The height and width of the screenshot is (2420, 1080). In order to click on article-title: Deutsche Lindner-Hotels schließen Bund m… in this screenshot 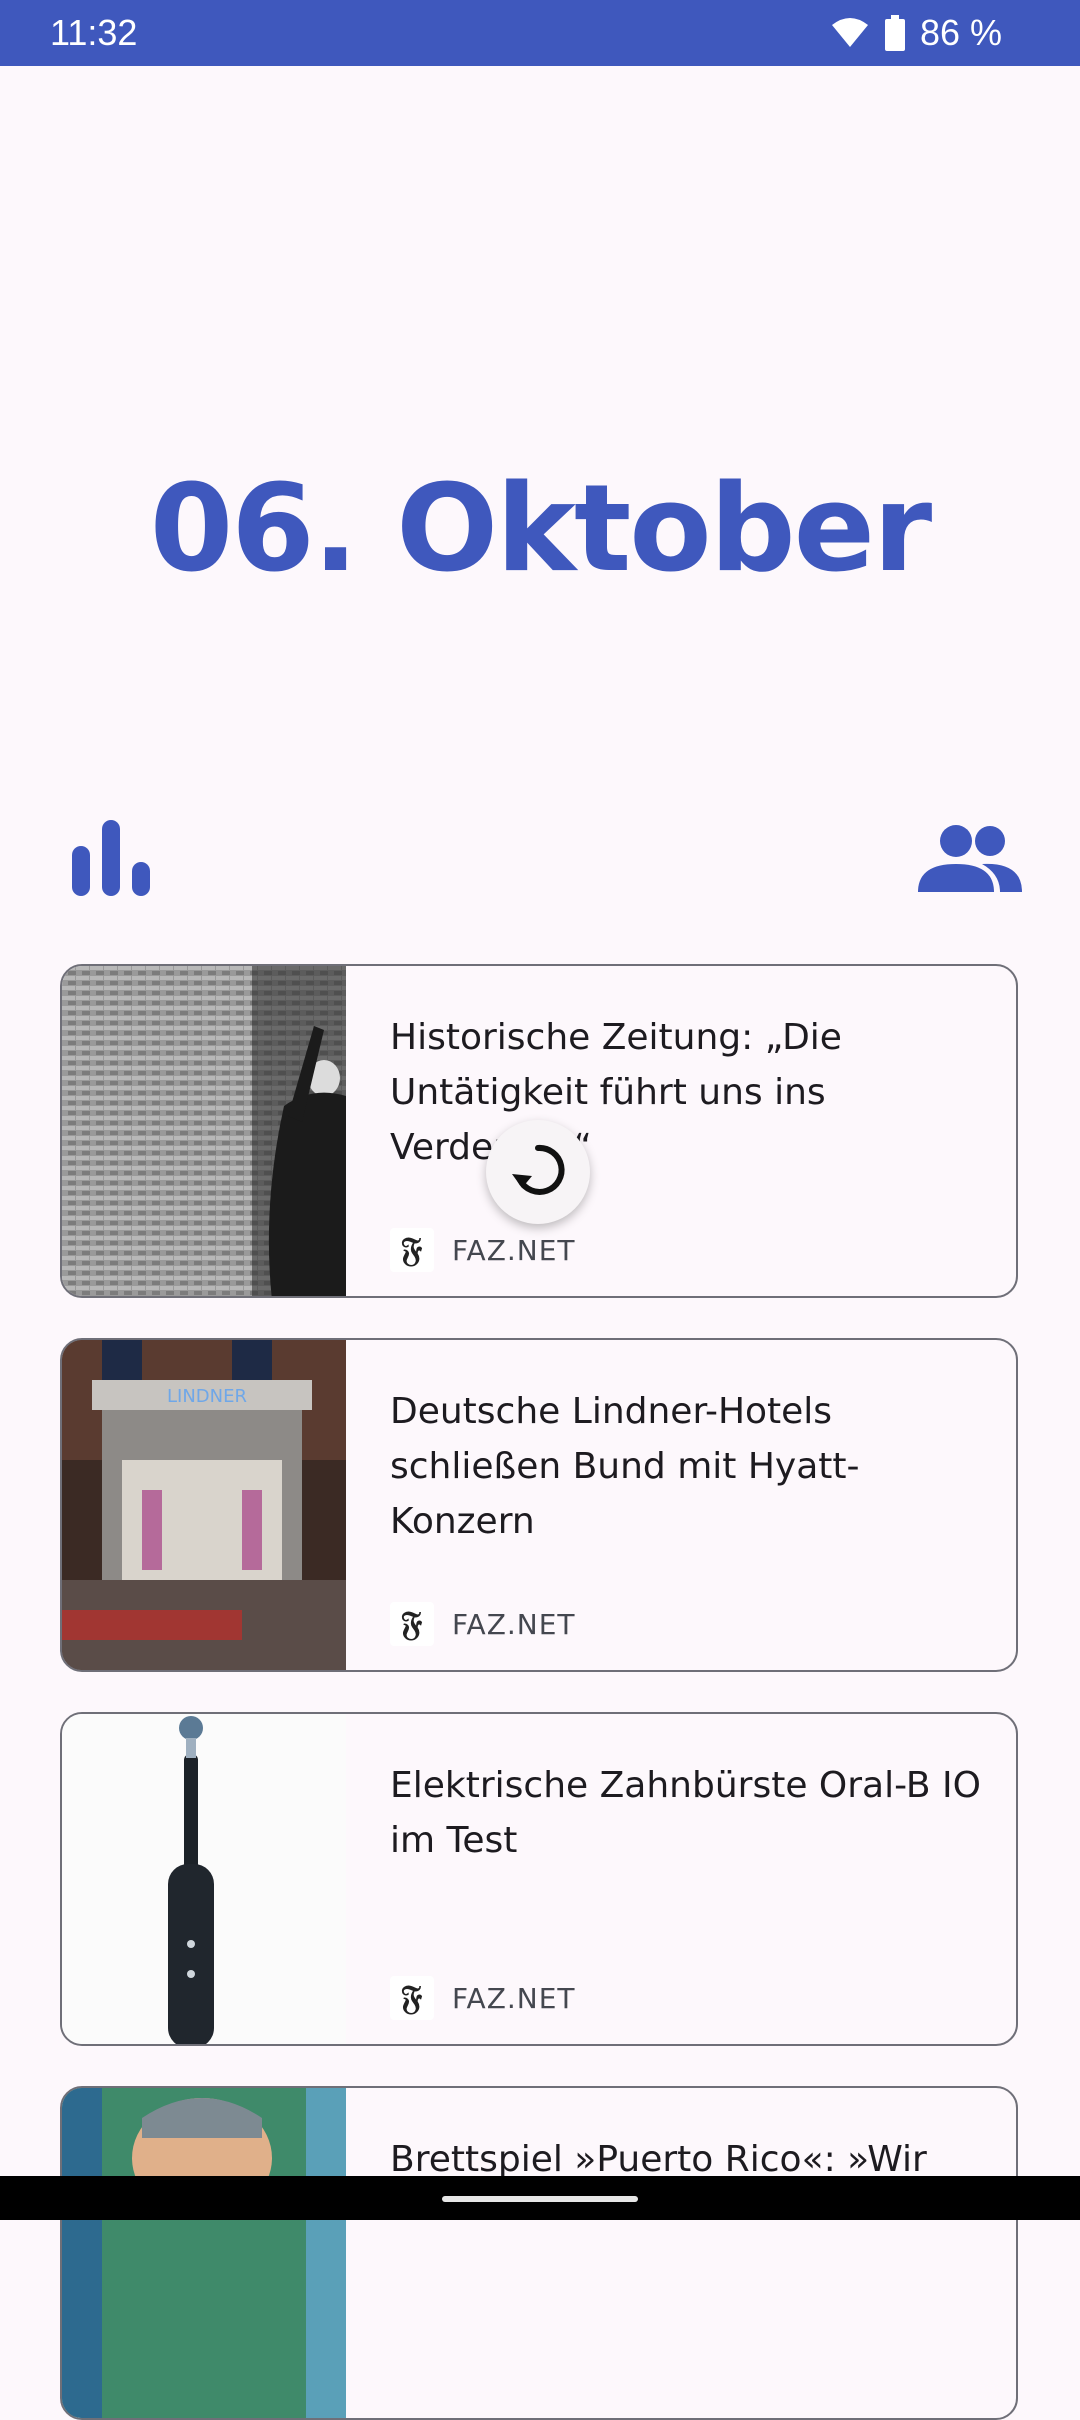, I will do `click(625, 1466)`.